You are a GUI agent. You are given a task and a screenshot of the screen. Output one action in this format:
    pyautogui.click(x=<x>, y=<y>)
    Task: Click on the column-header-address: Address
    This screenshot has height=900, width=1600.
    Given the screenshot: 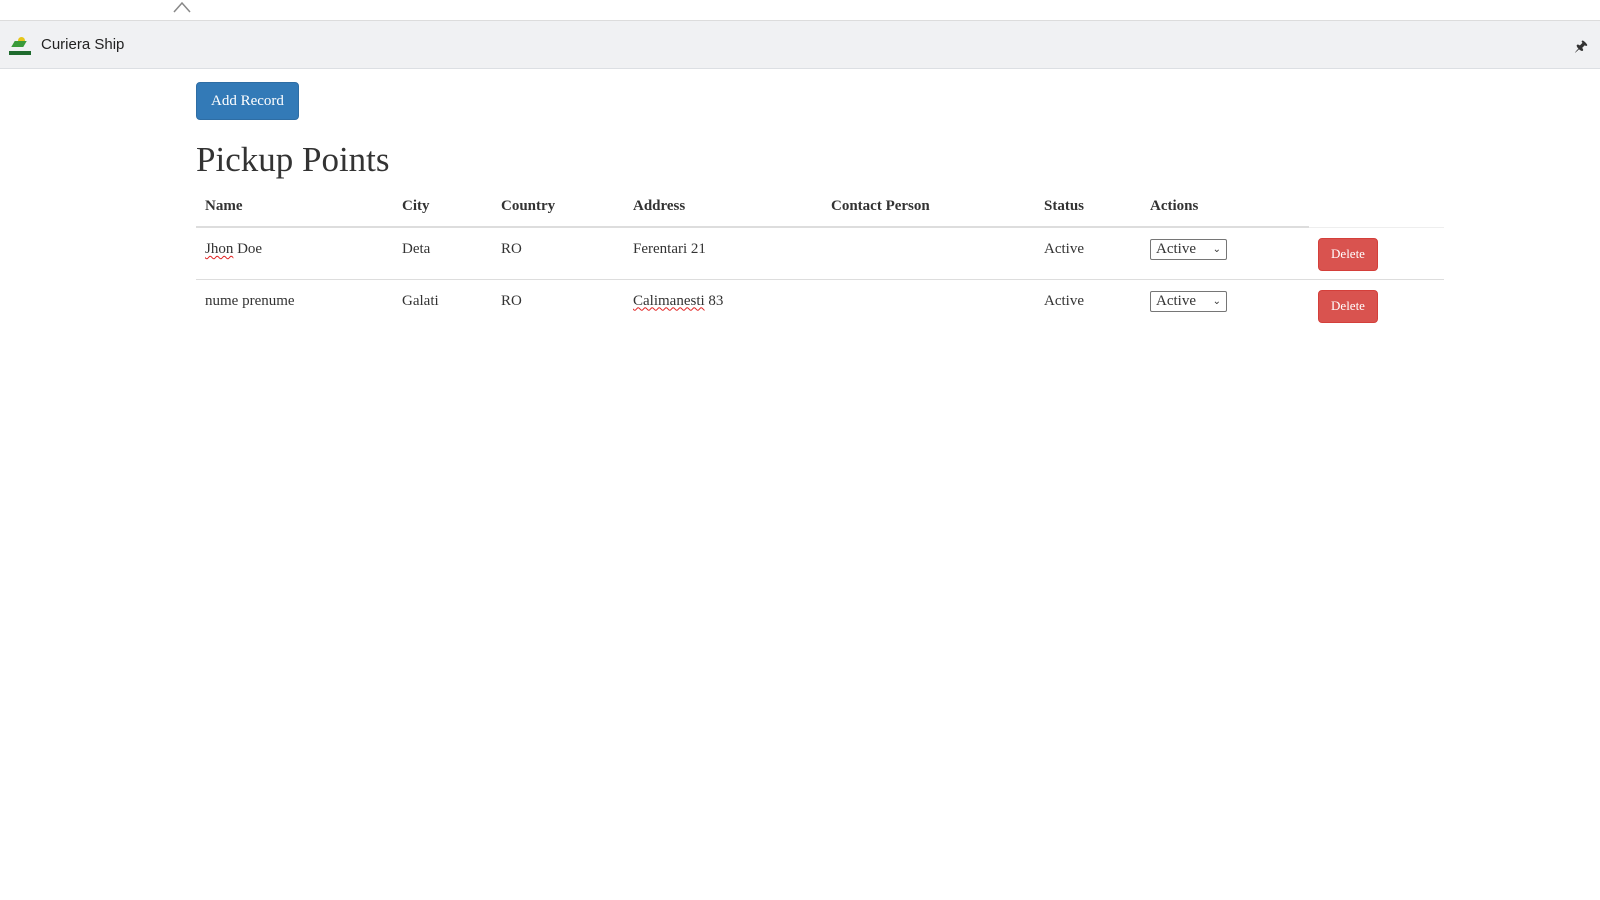 What is the action you would take?
    pyautogui.click(x=723, y=213)
    